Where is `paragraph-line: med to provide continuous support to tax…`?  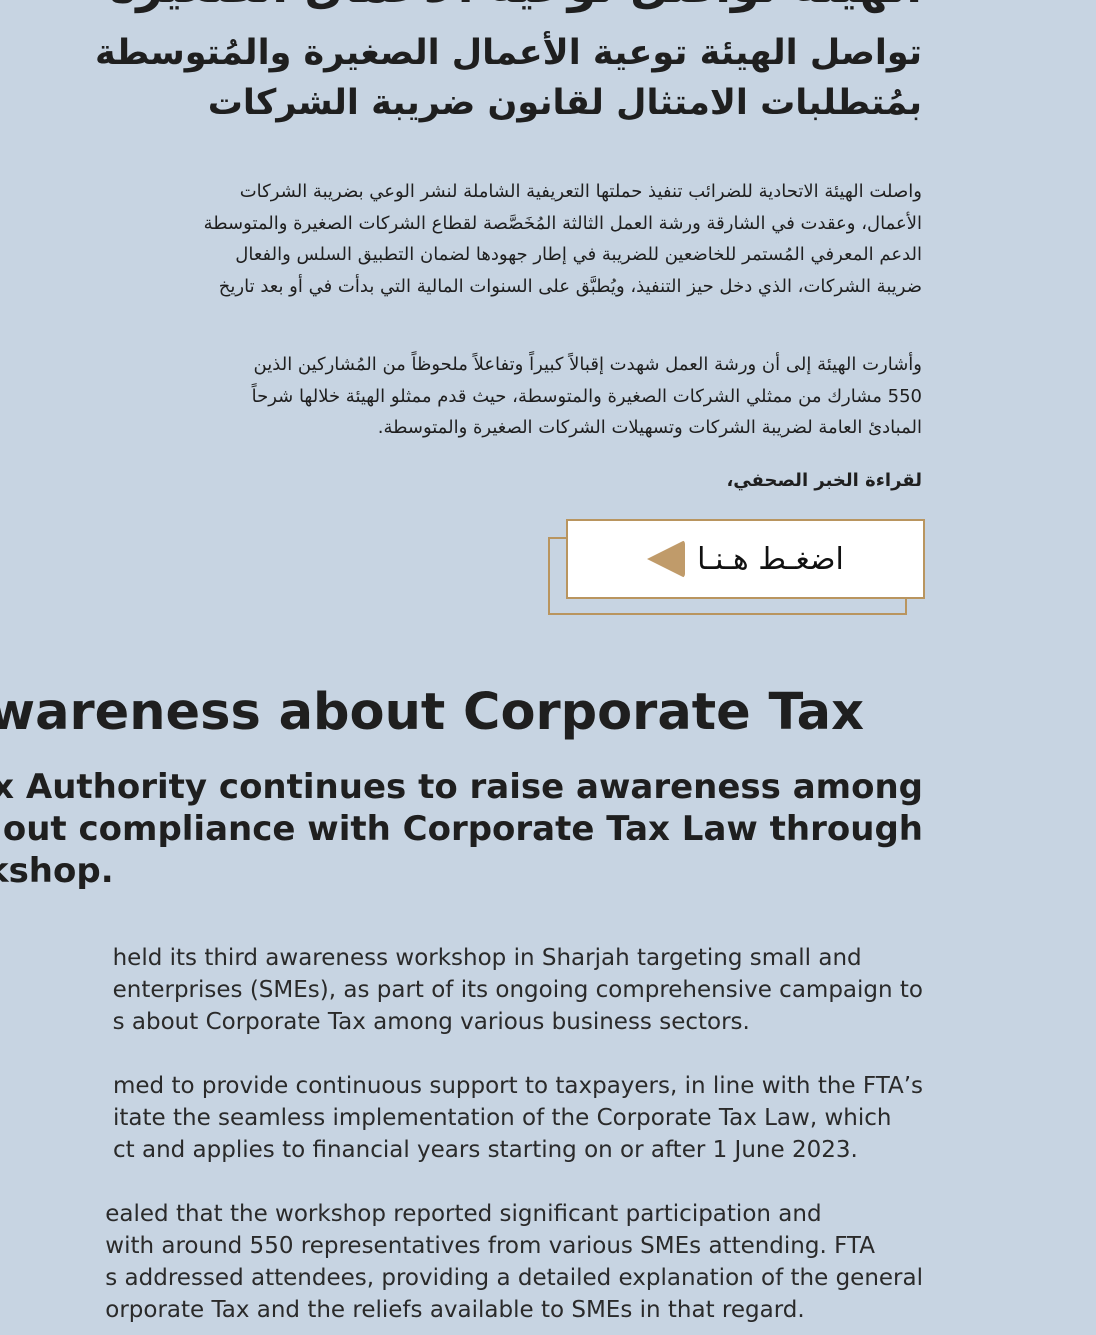
paragraph-line: med to provide continuous support to tax… is located at coordinates (518, 1086).